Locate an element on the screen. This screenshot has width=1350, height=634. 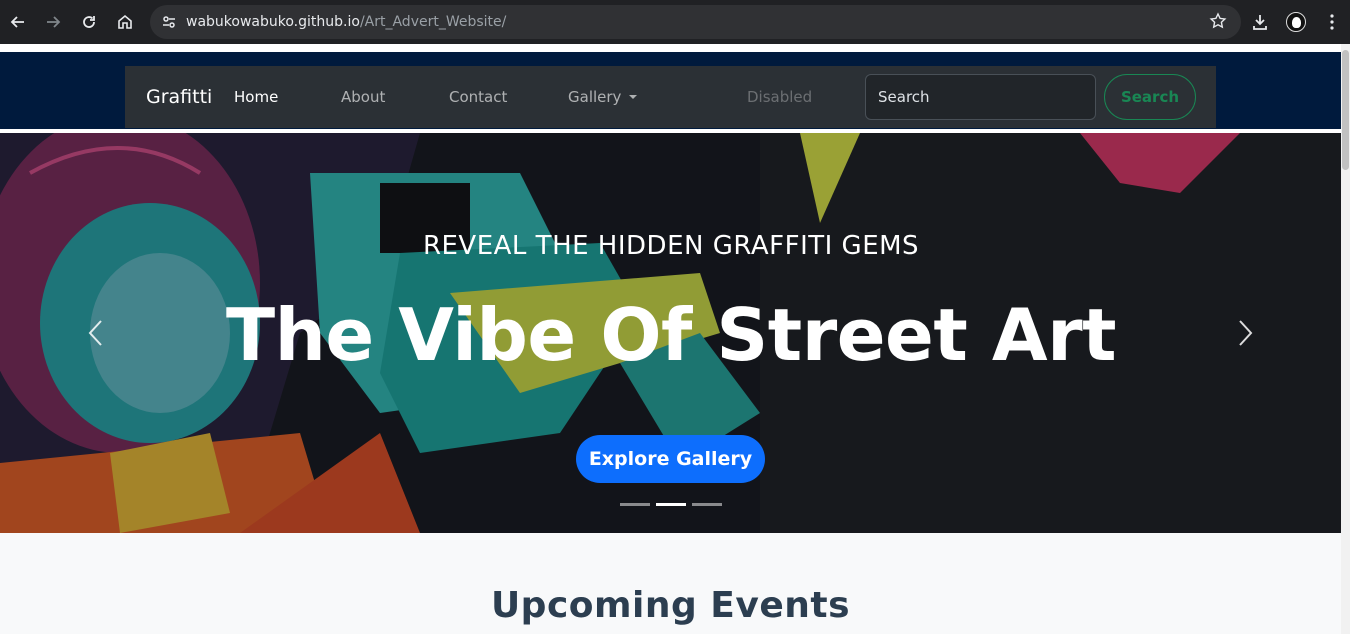
more-menu-icon is located at coordinates (1332, 22).